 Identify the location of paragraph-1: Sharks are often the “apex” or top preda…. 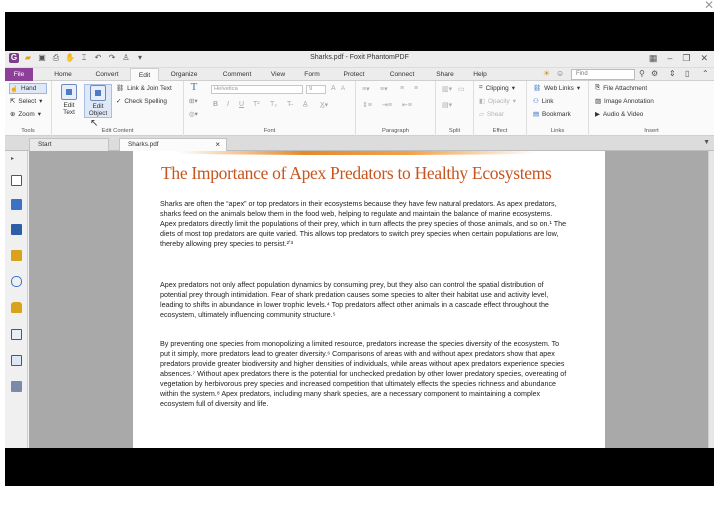
(365, 224).